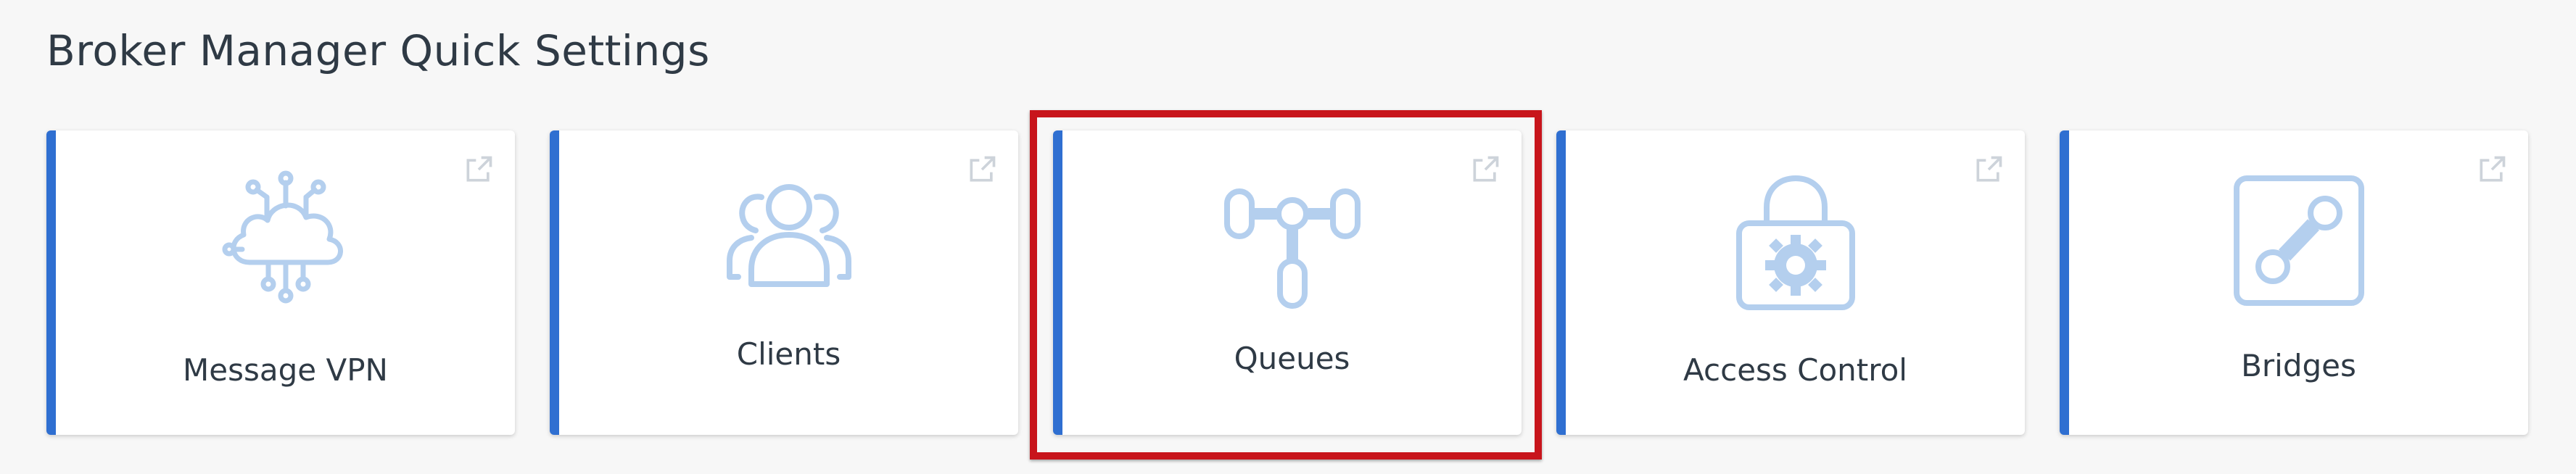 Image resolution: width=2576 pixels, height=474 pixels. What do you see at coordinates (1795, 242) in the screenshot?
I see `lock-gear-icon` at bounding box center [1795, 242].